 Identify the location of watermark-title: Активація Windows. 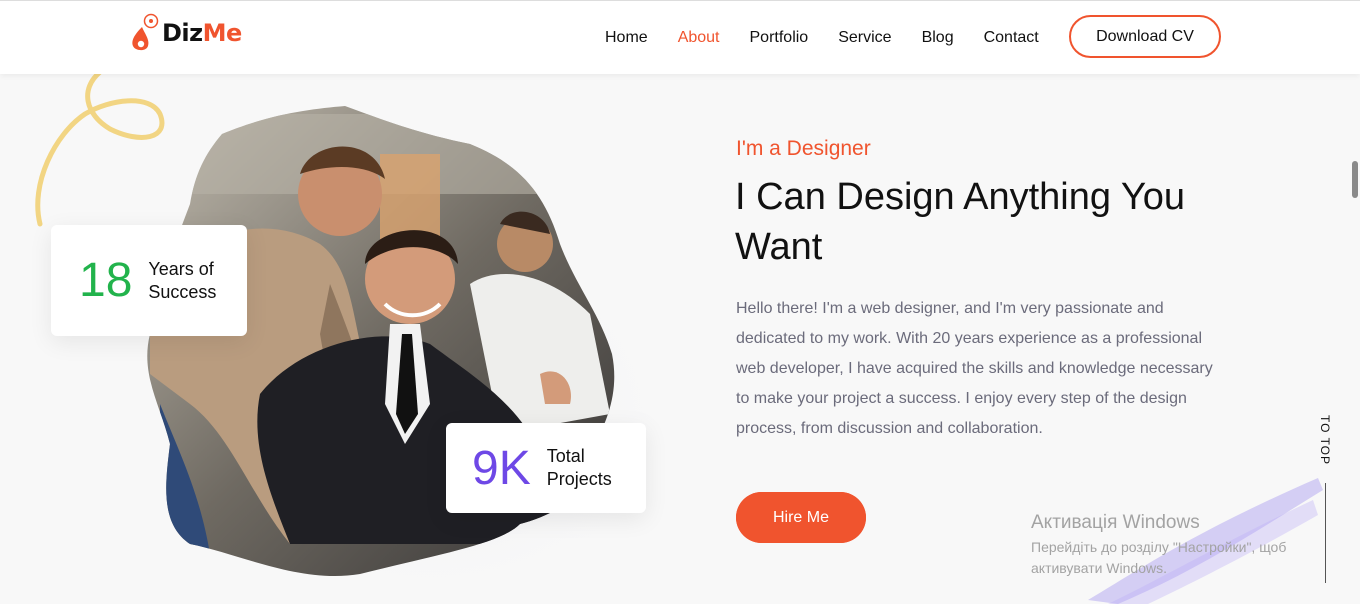
(1115, 522).